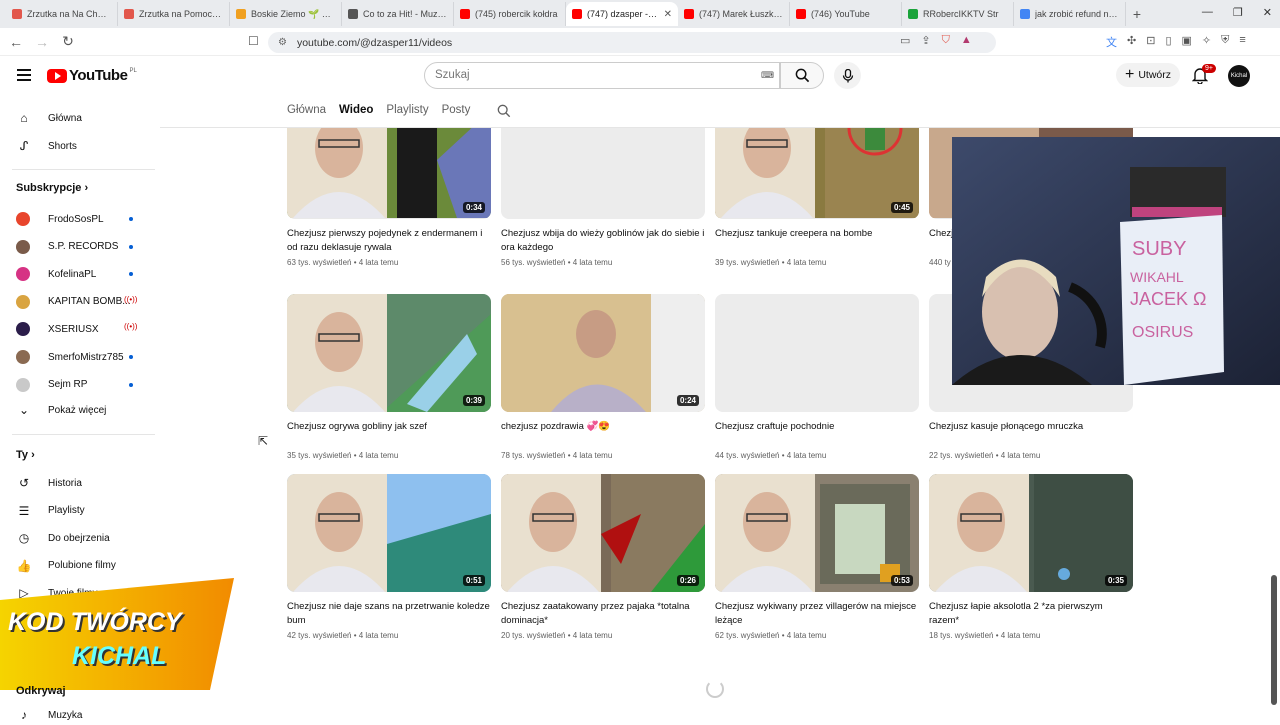 The width and height of the screenshot is (1280, 725). I want to click on browser-tab: Zrzutka na Na Chore C, so click(62, 14).